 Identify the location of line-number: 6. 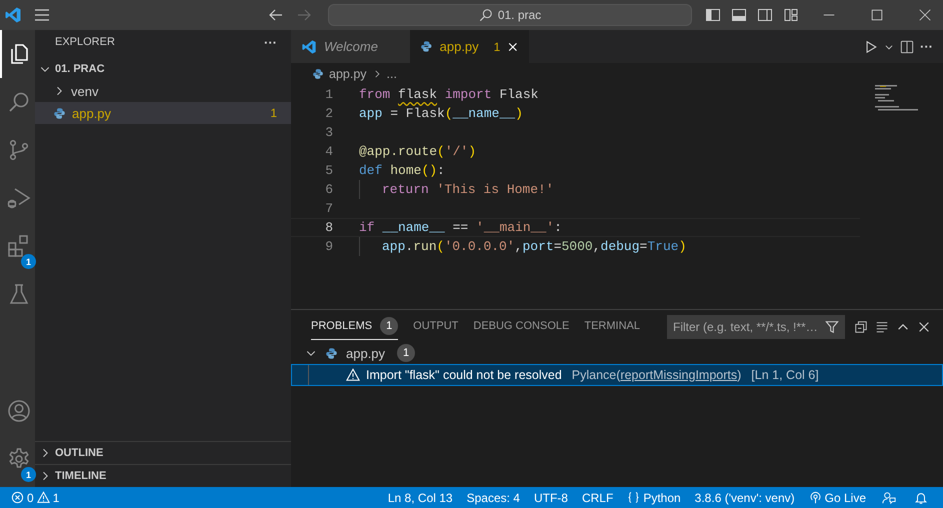
(328, 189).